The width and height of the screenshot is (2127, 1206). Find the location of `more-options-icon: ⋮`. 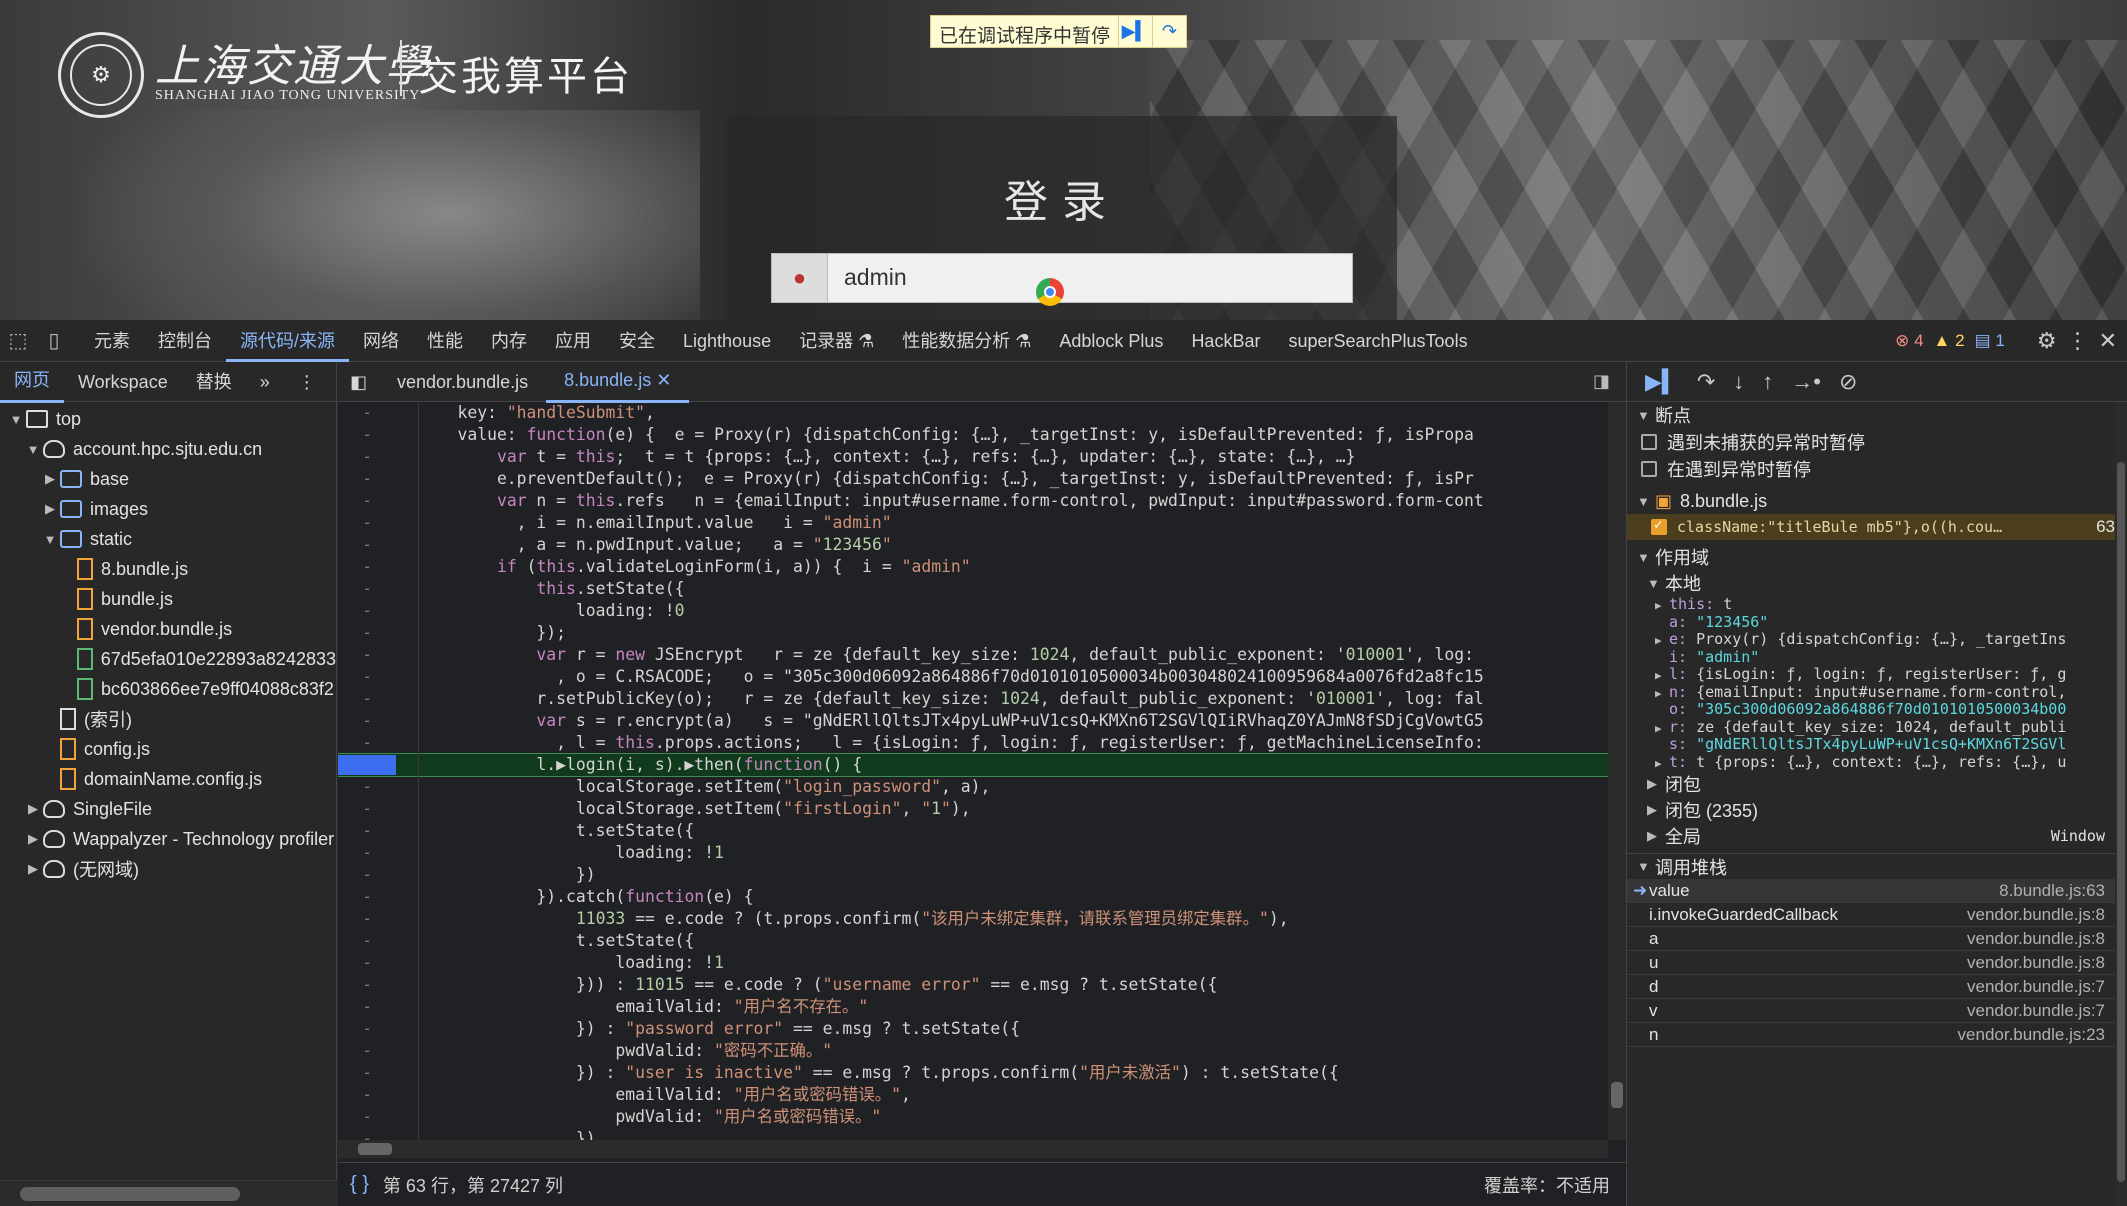

more-options-icon: ⋮ is located at coordinates (2078, 341).